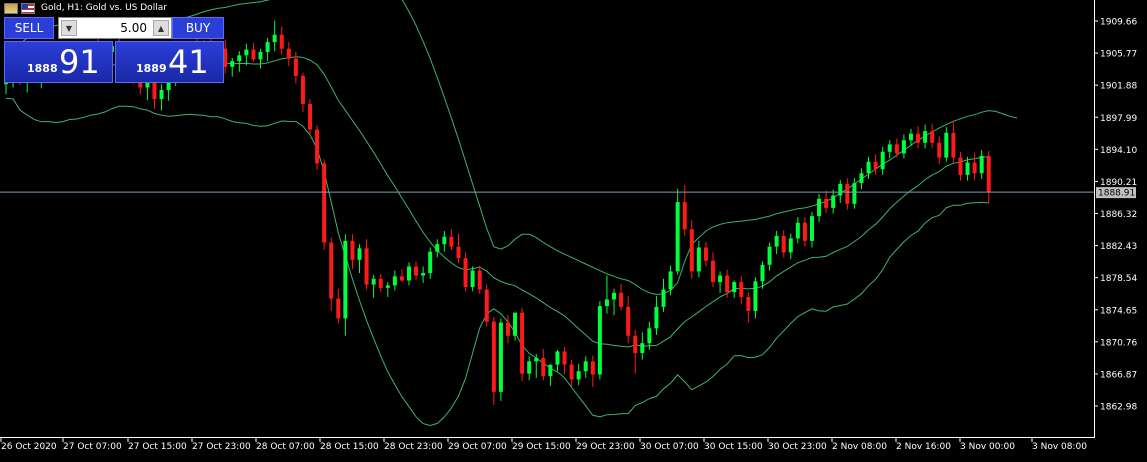 Image resolution: width=1147 pixels, height=462 pixels. I want to click on sell-price-pips: 91, so click(79, 62).